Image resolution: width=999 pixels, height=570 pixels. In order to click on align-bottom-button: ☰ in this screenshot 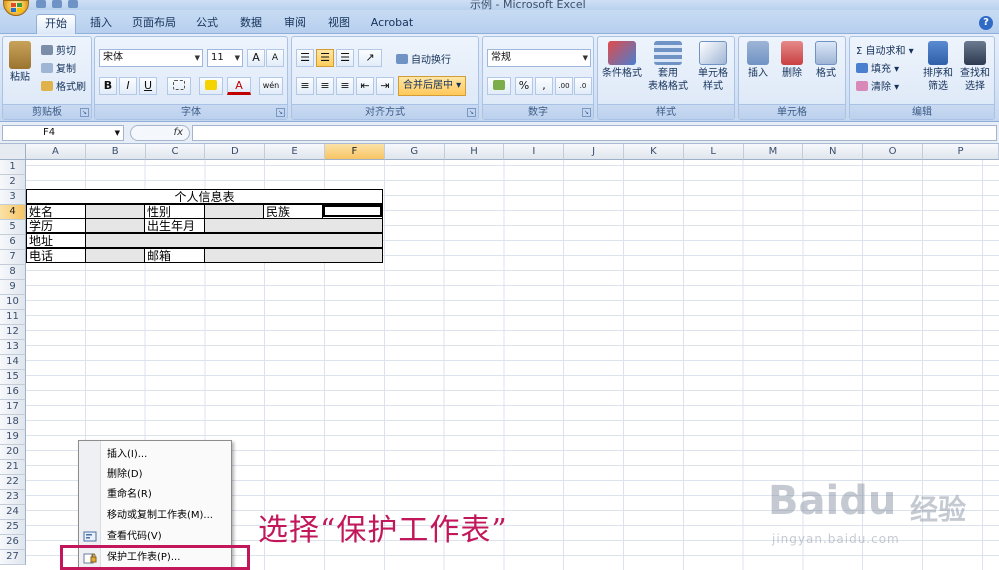, I will do `click(345, 58)`.